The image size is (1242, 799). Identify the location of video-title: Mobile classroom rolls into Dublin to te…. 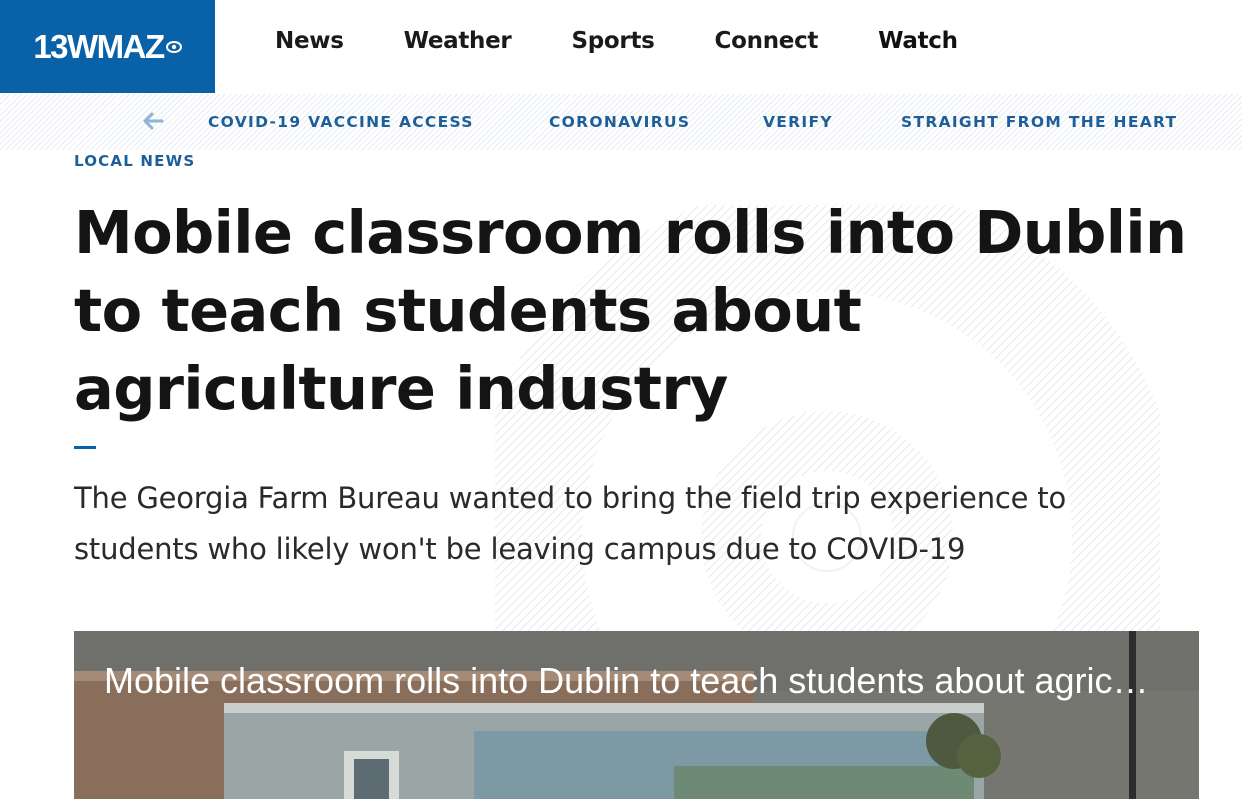
(634, 680).